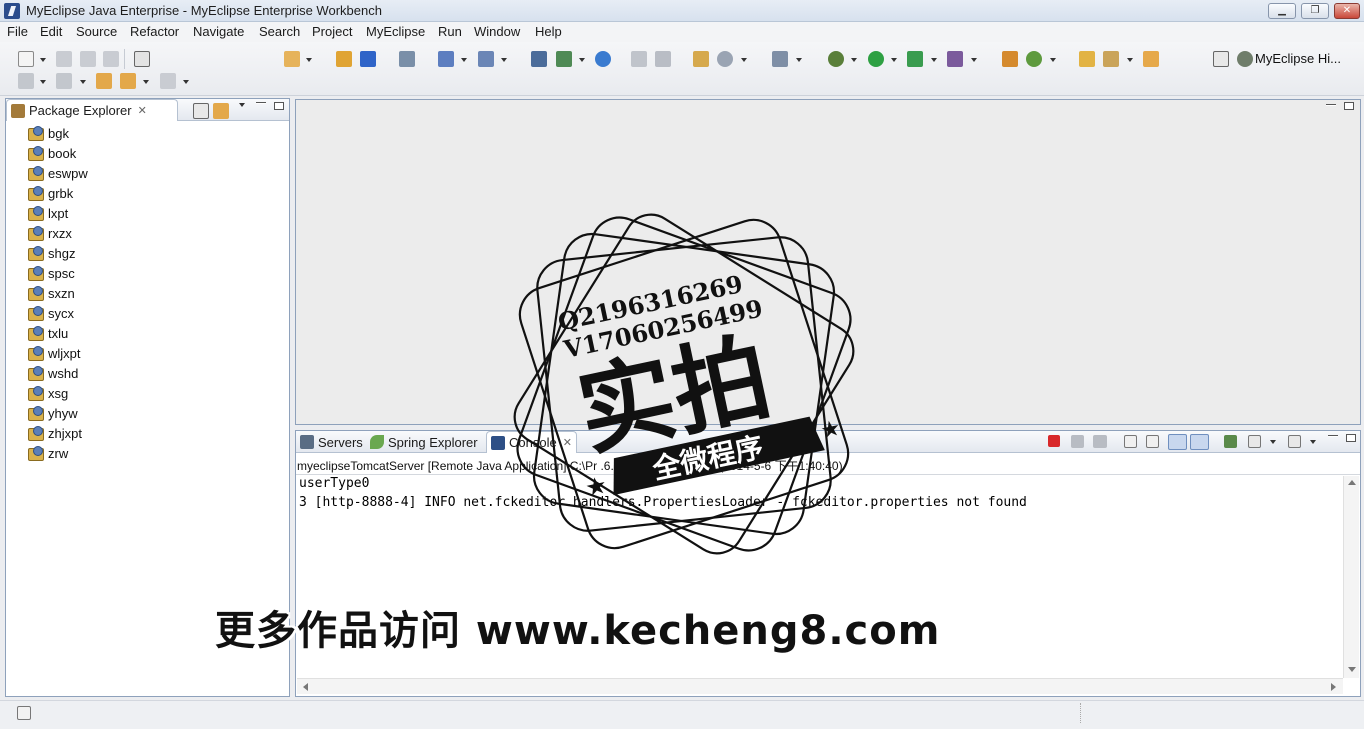  What do you see at coordinates (142, 110) in the screenshot?
I see `close-icon: ✕` at bounding box center [142, 110].